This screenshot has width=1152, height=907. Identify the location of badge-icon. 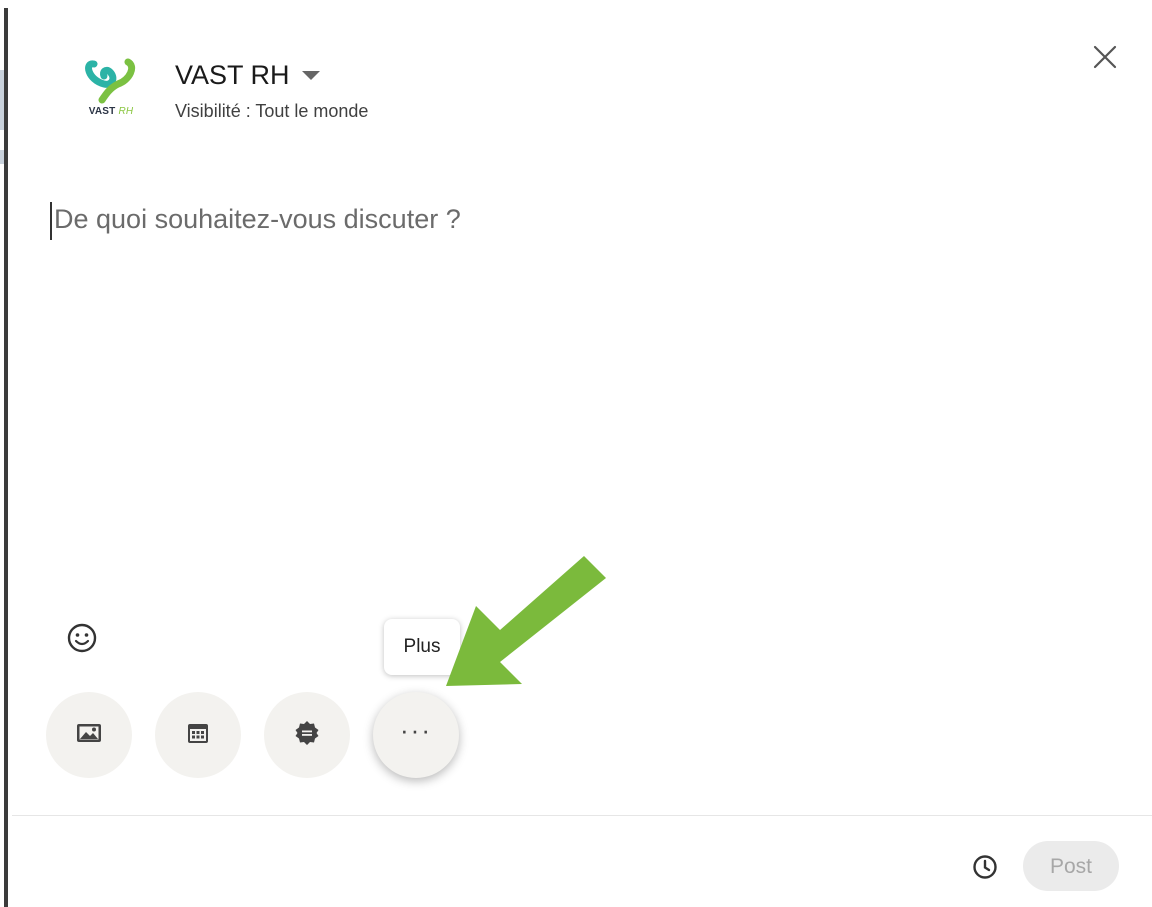
(307, 735).